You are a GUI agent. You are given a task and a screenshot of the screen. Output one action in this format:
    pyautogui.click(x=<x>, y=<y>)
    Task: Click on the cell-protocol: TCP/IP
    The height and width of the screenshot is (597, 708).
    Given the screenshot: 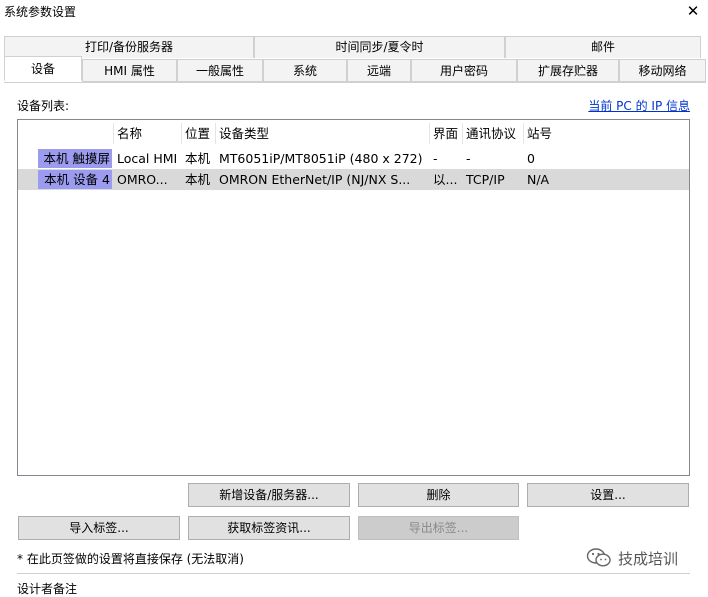 What is the action you would take?
    pyautogui.click(x=485, y=179)
    